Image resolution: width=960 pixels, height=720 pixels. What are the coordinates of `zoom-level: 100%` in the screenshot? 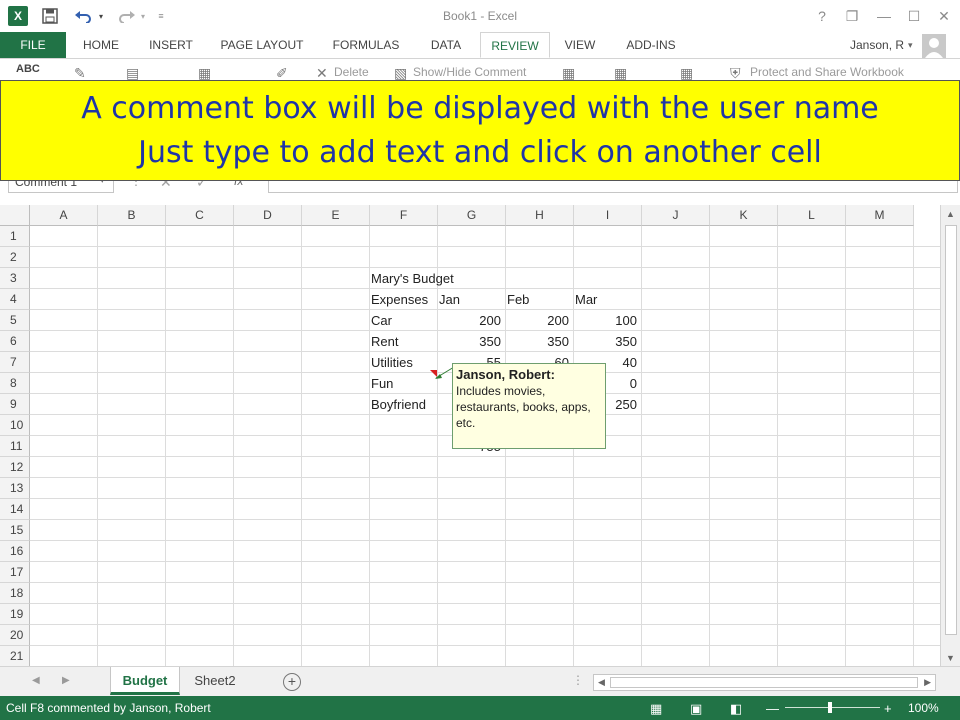 It's located at (923, 708).